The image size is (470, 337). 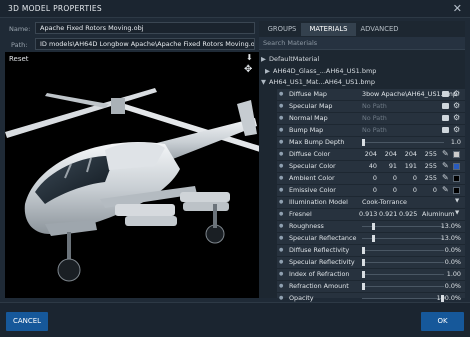 What do you see at coordinates (306, 226) in the screenshot?
I see `prop-label: Roughness` at bounding box center [306, 226].